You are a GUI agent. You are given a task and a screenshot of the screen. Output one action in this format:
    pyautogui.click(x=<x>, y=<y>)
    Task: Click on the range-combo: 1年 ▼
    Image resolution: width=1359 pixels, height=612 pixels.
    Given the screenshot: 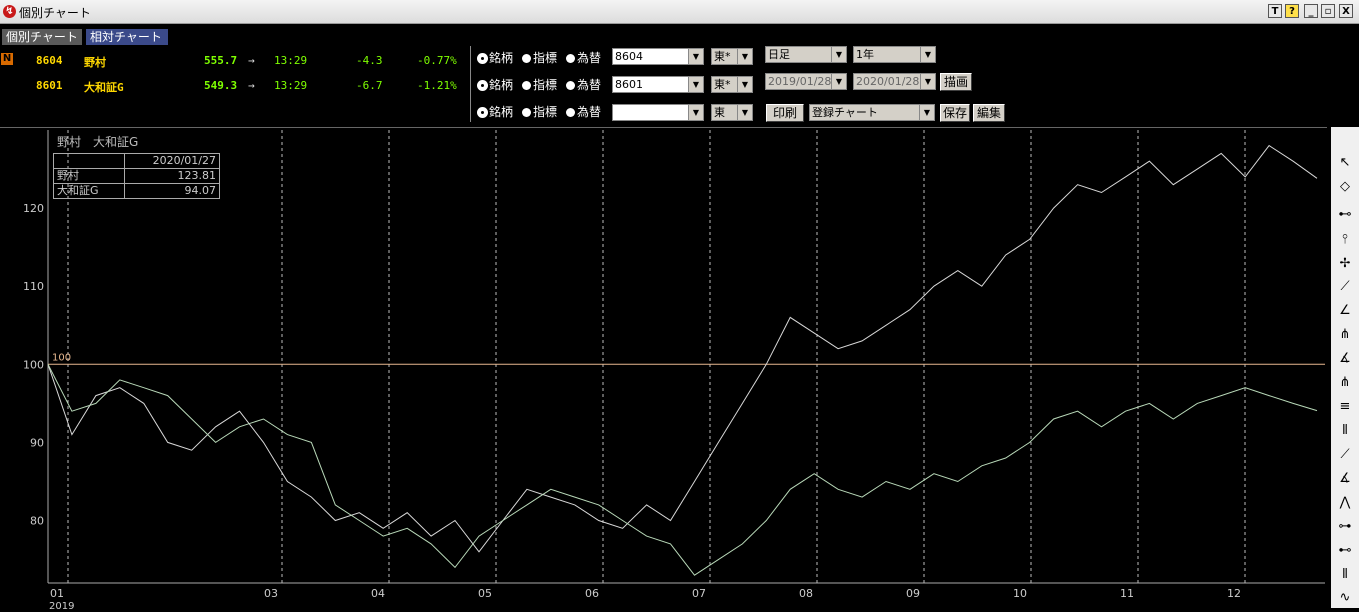 What is the action you would take?
    pyautogui.click(x=894, y=54)
    